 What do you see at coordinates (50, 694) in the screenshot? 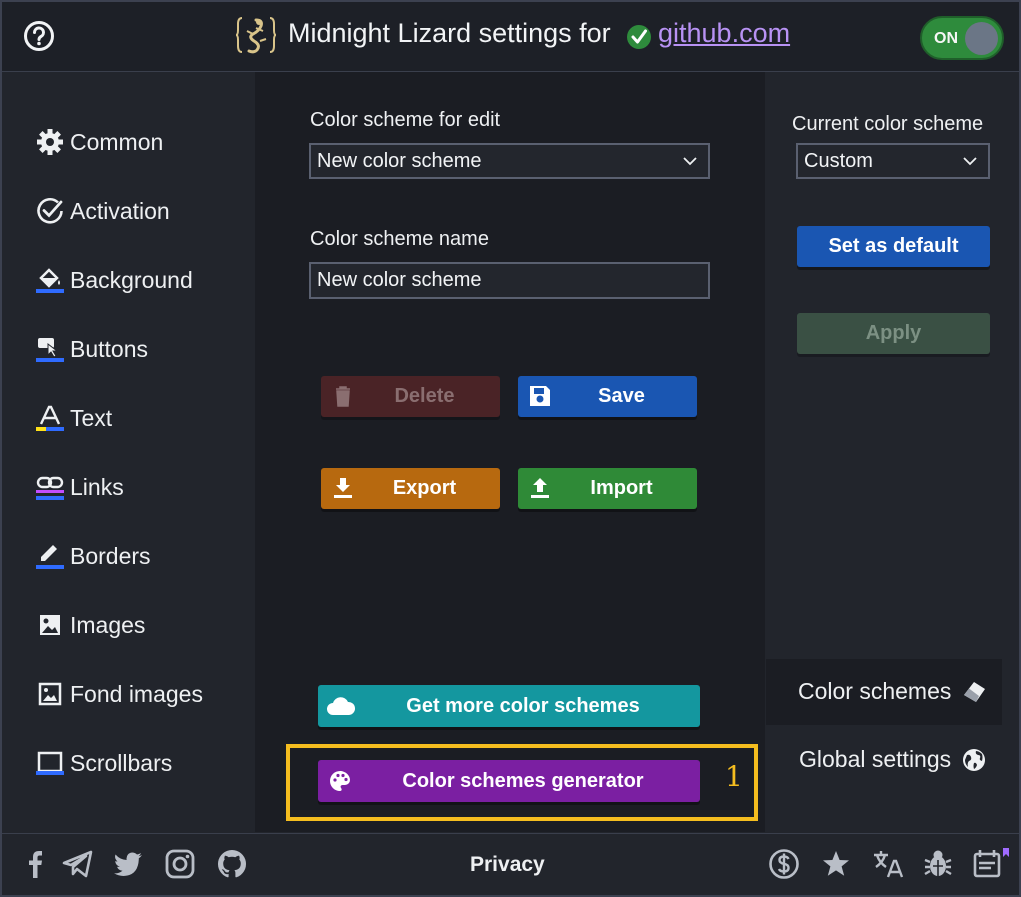
I see `wallpaper-icon` at bounding box center [50, 694].